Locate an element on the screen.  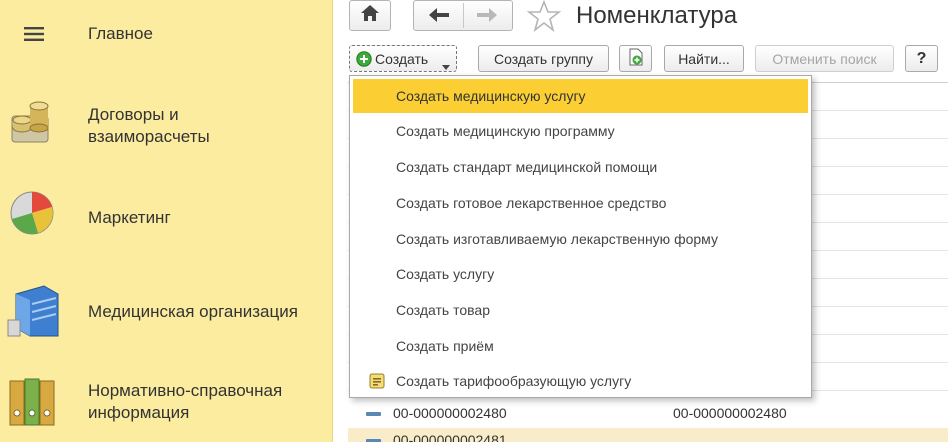
pie-chart-icon is located at coordinates (33, 213).